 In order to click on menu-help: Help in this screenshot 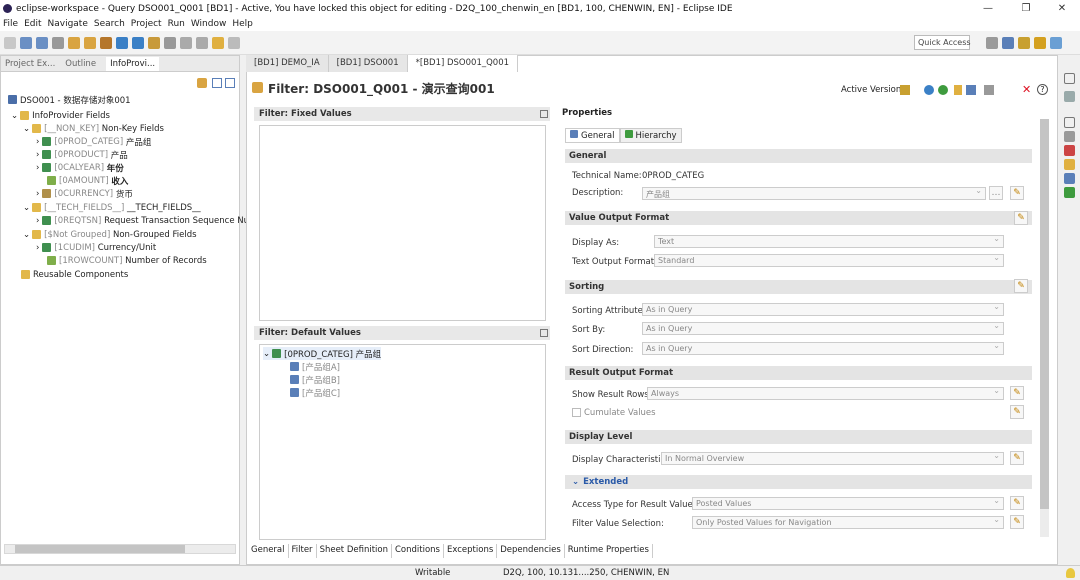, I will do `click(242, 24)`.